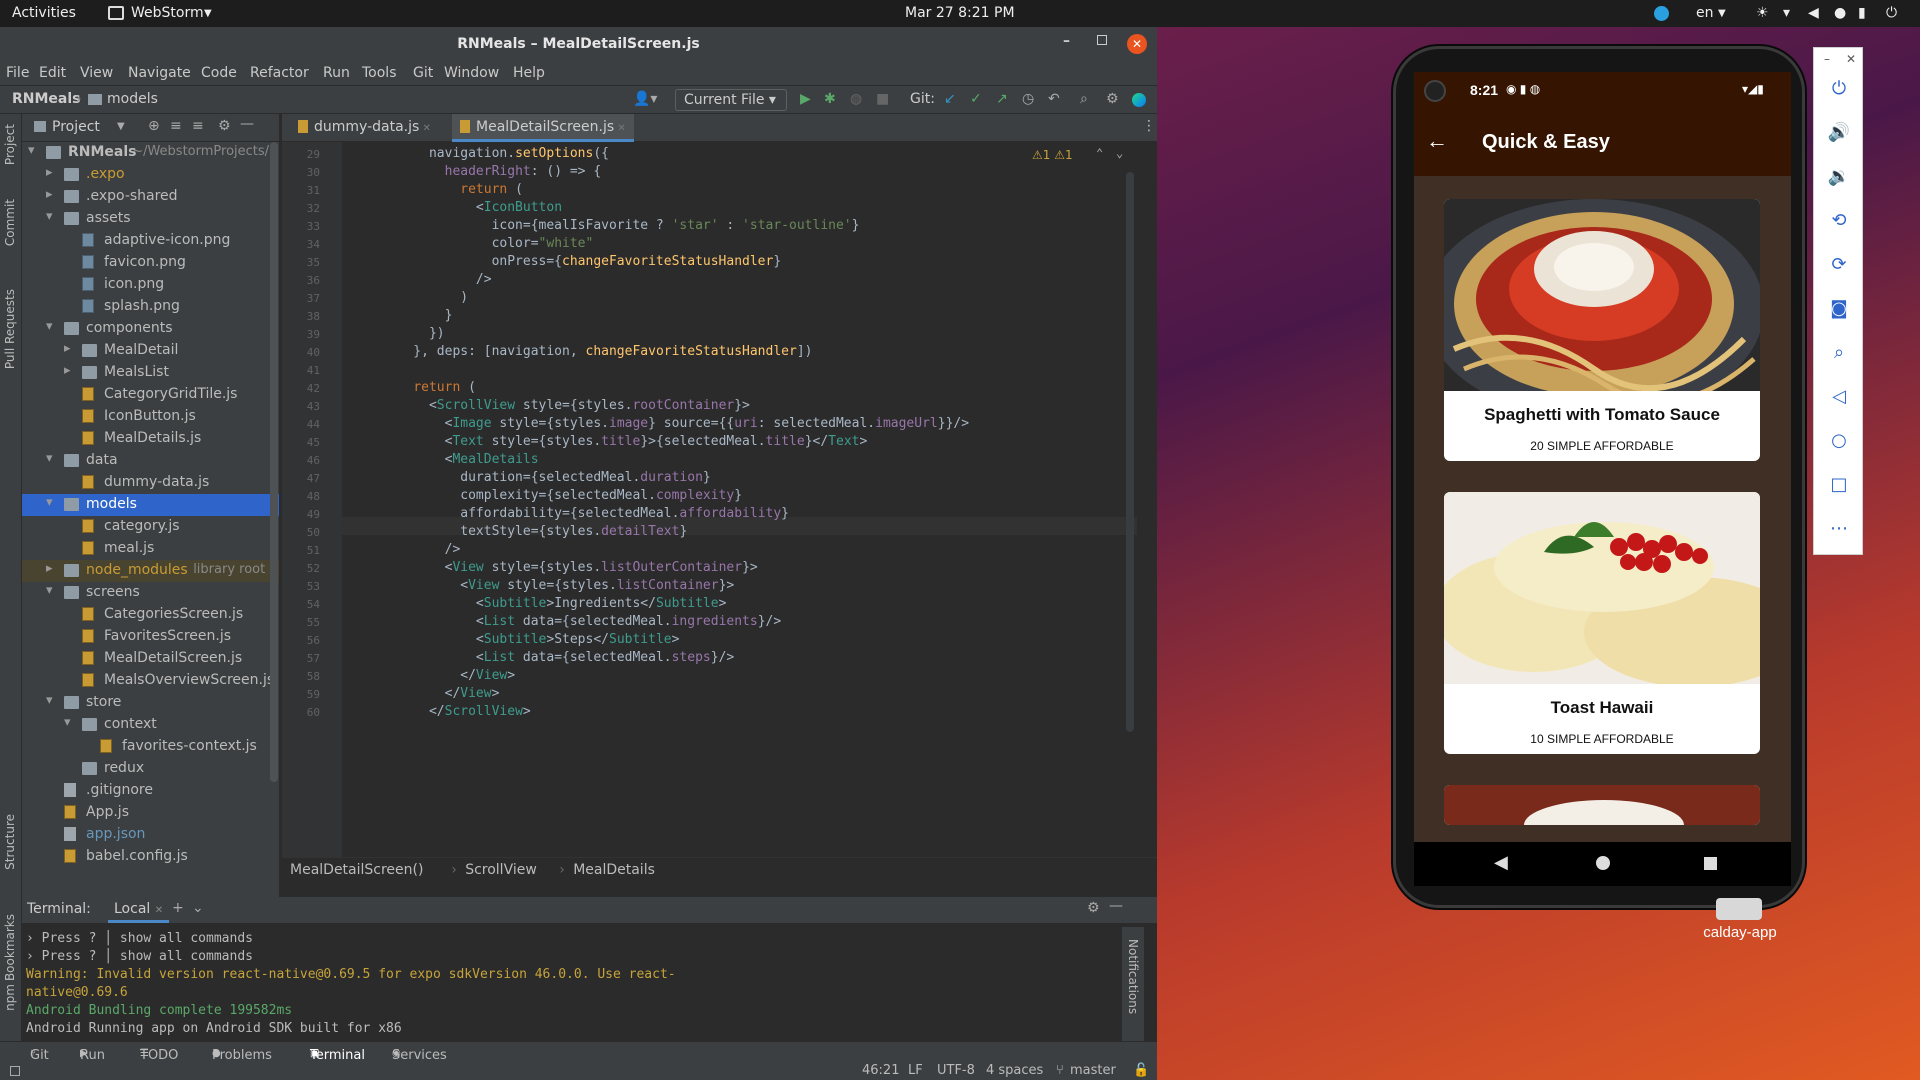 The image size is (1920, 1080). Describe the element at coordinates (960, 13) in the screenshot. I see `clock: Mar 27 8:21 PM` at that location.